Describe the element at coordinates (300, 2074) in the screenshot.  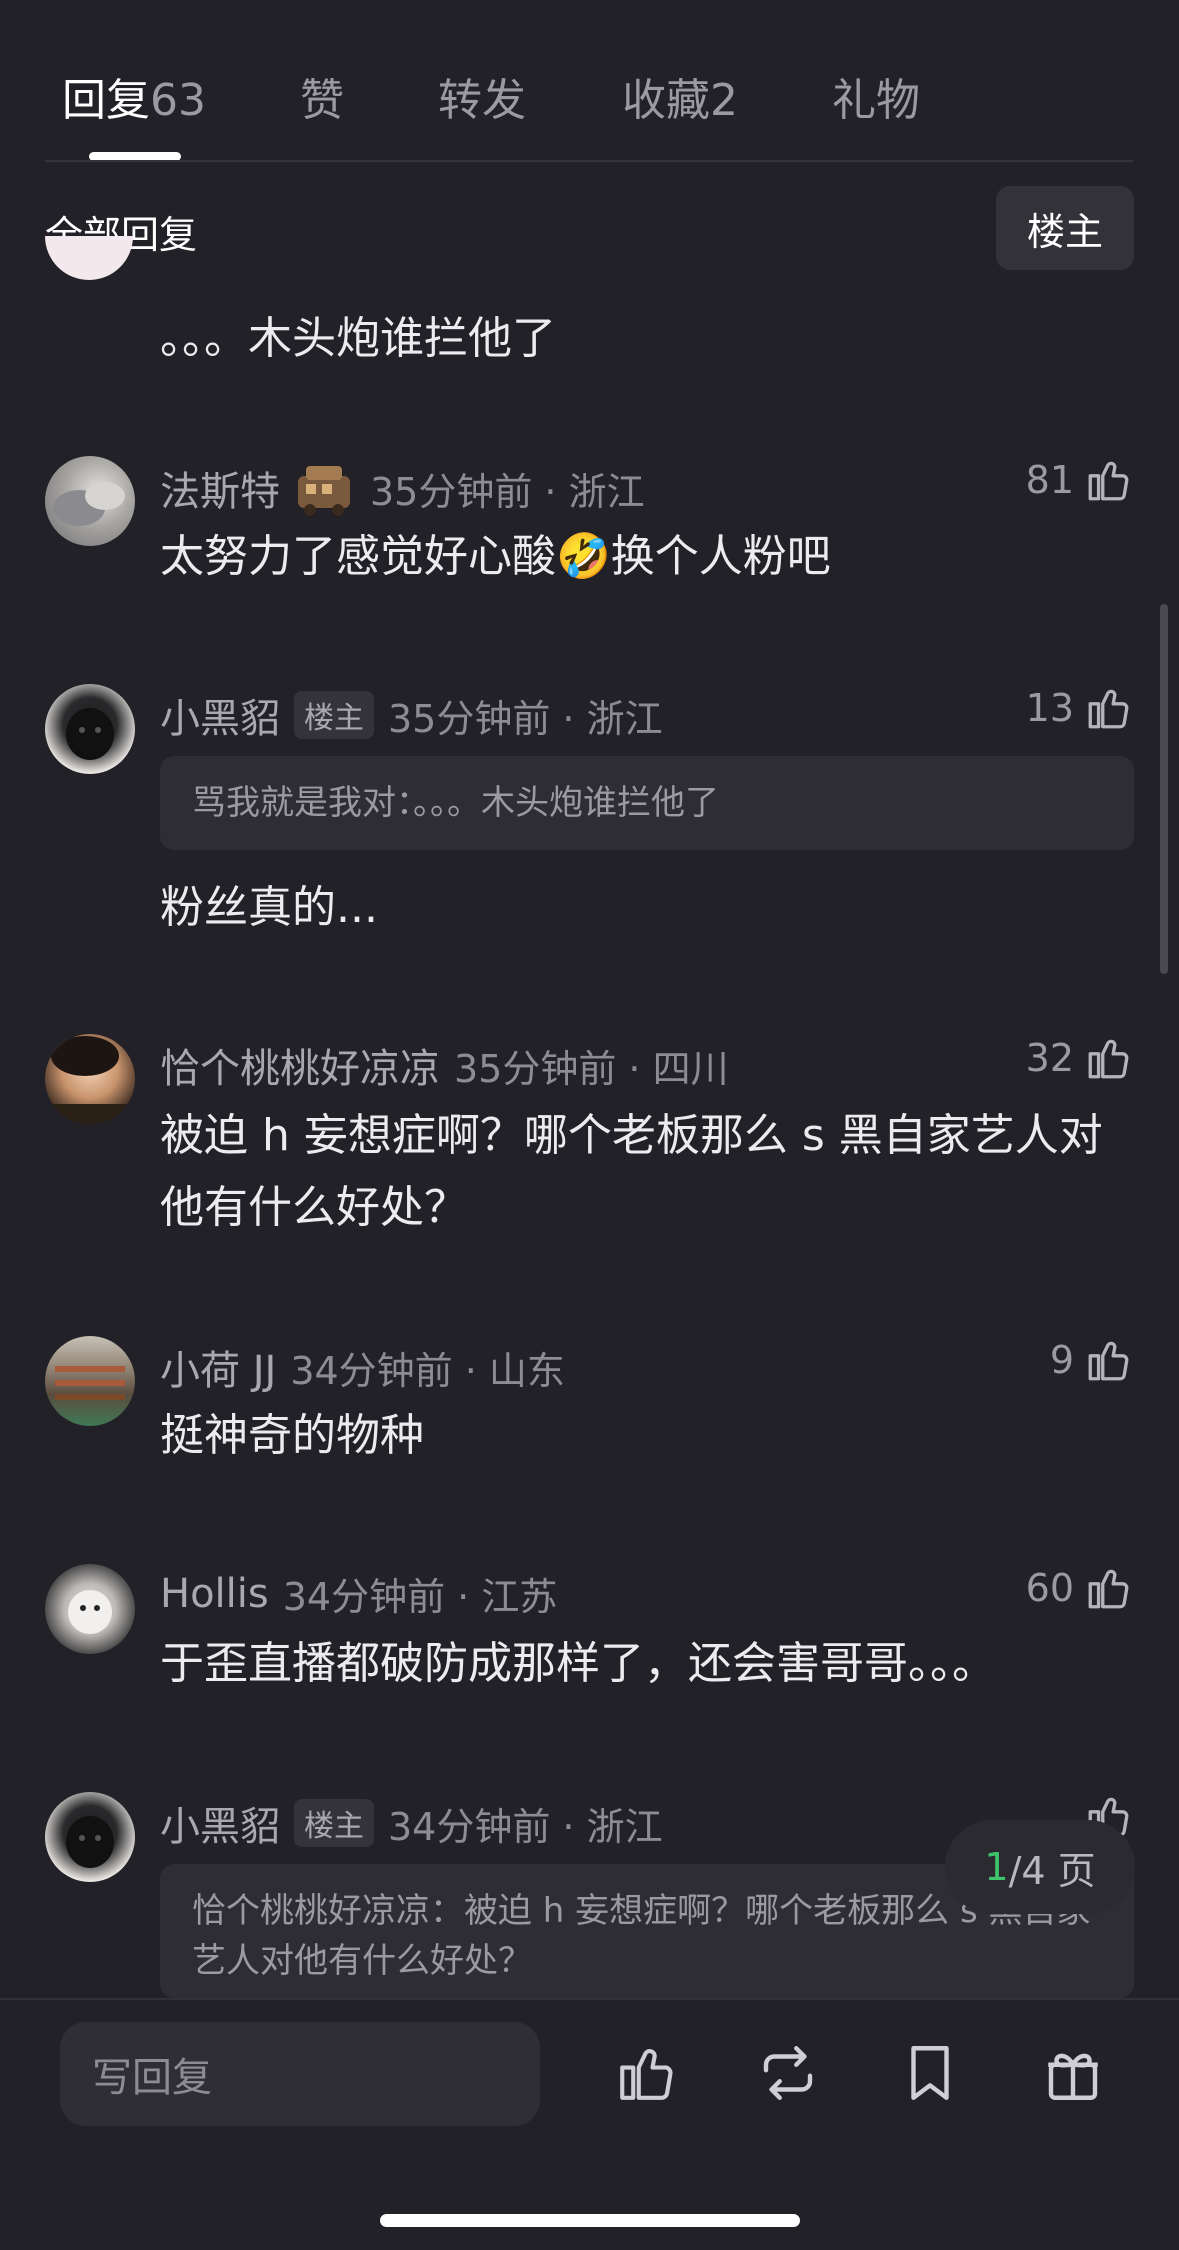
I see `reply-input: 写回复` at that location.